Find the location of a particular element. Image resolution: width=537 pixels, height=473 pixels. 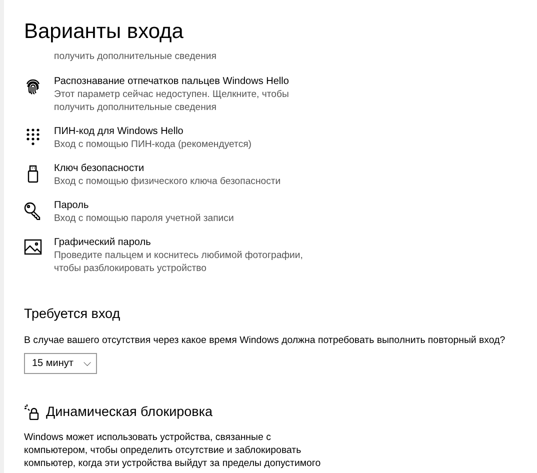

keypad-icon is located at coordinates (33, 137).